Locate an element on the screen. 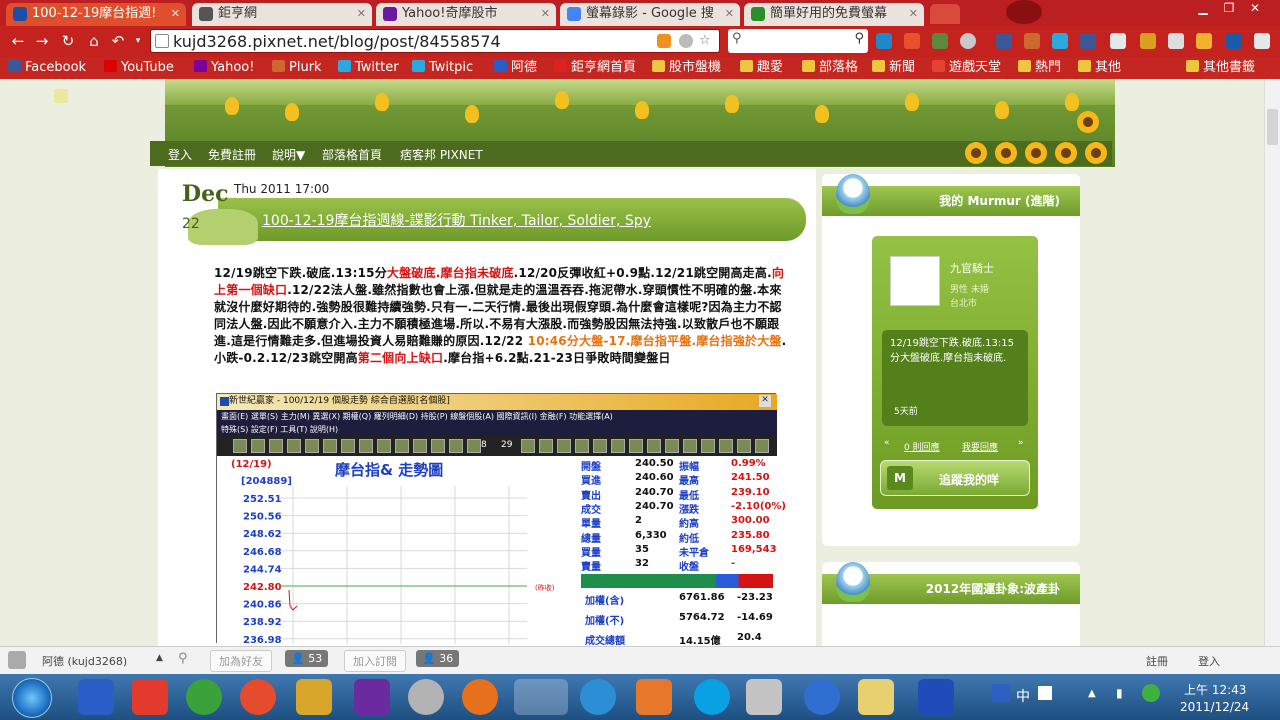 This screenshot has width=1280, height=720. media-player-icon is located at coordinates (822, 697).